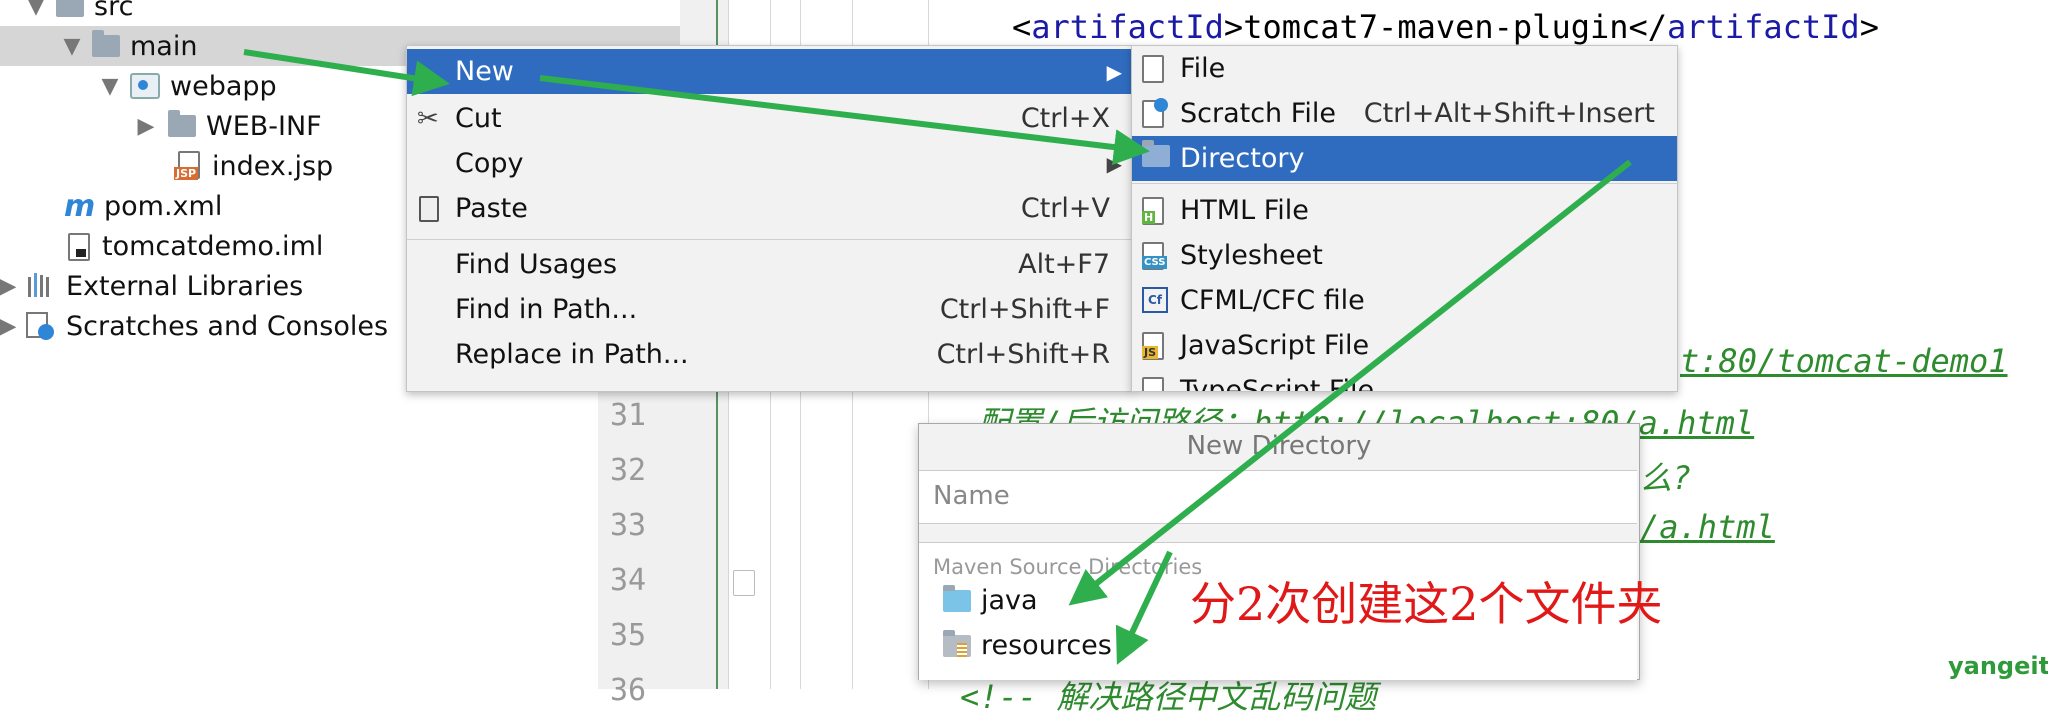  Describe the element at coordinates (957, 643) in the screenshot. I see `resources-folder-icon` at that location.